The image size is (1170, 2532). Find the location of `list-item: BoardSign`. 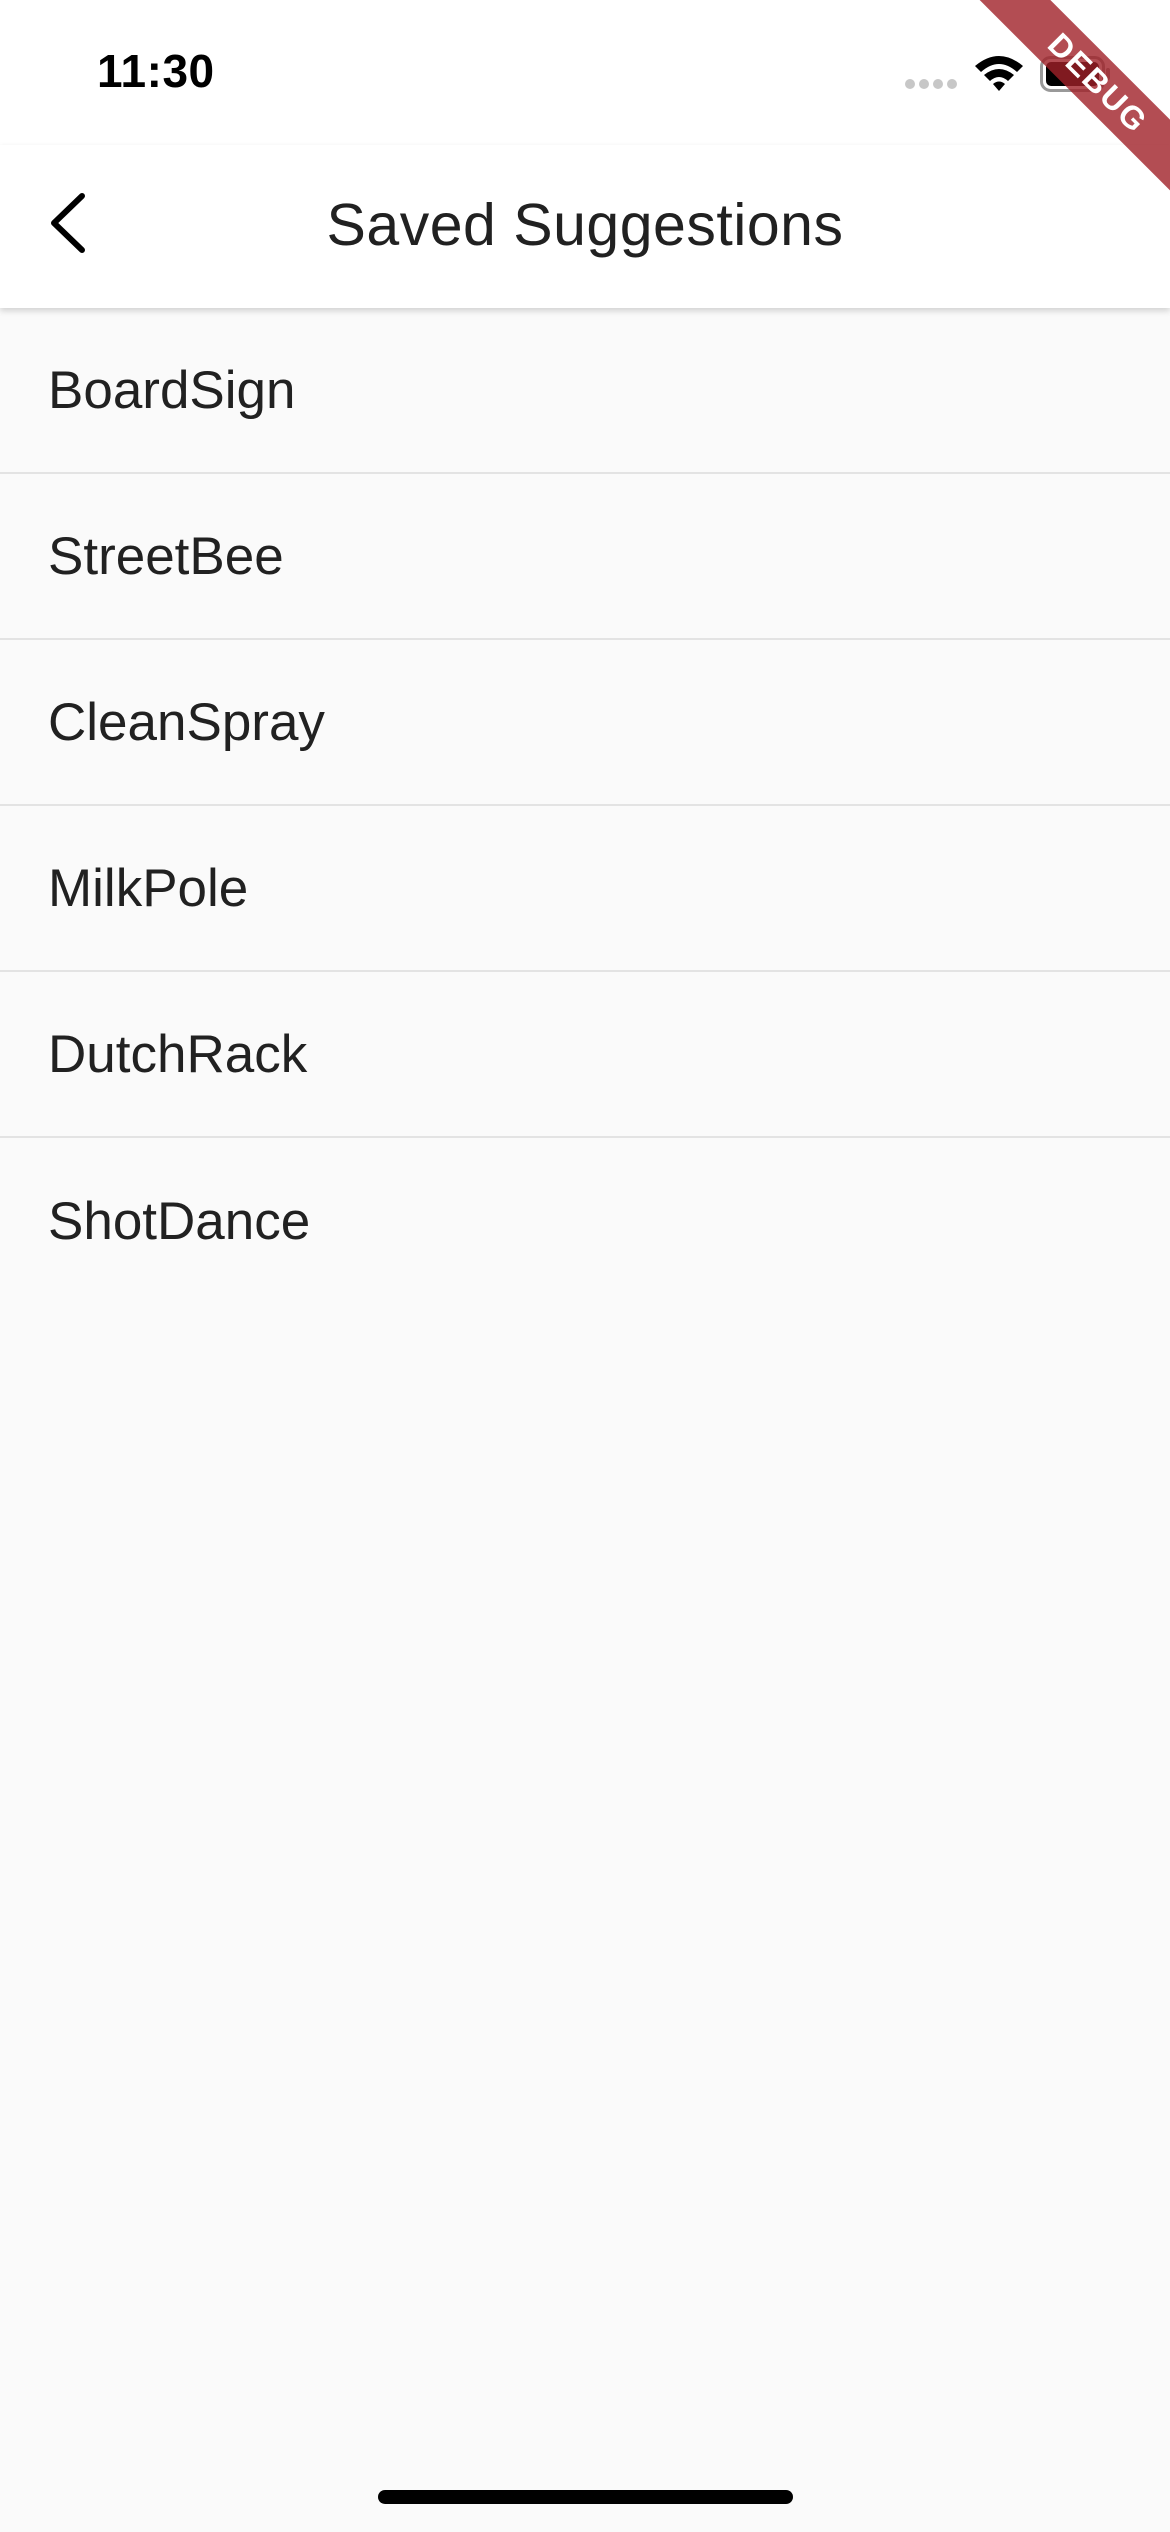

list-item: BoardSign is located at coordinates (585, 391).